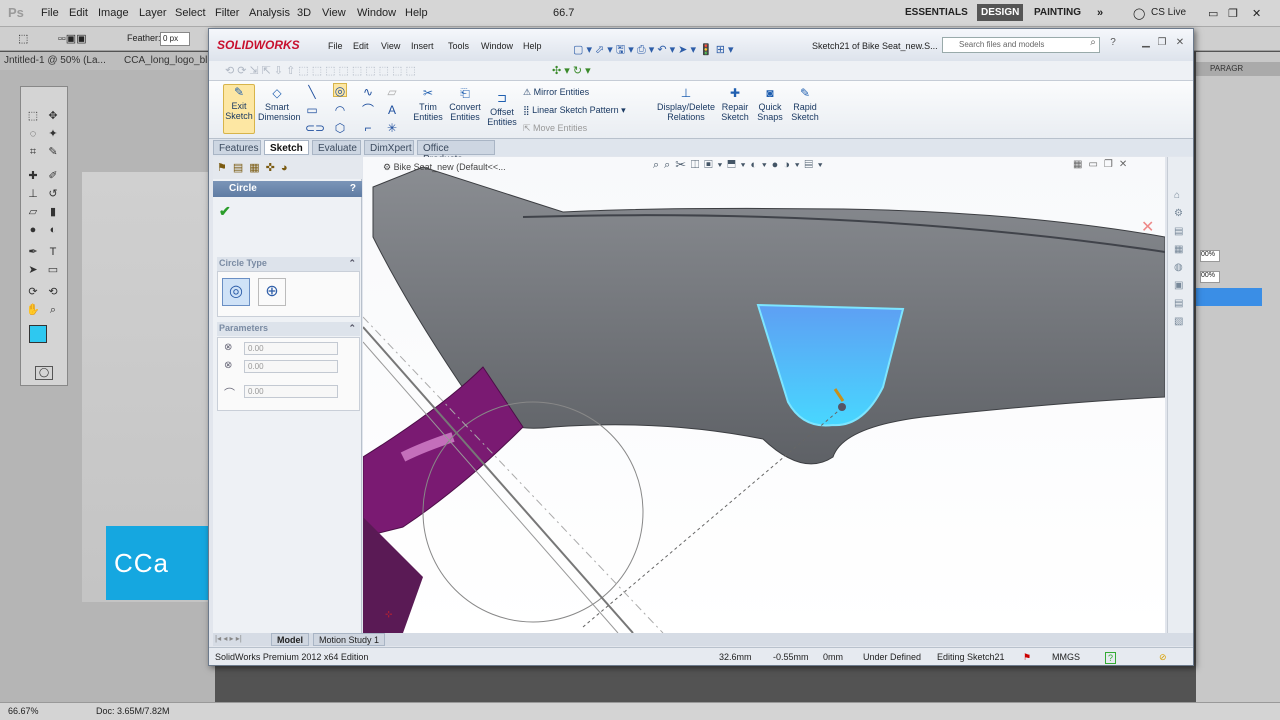  I want to click on gradient-icon: ▮, so click(53, 212).